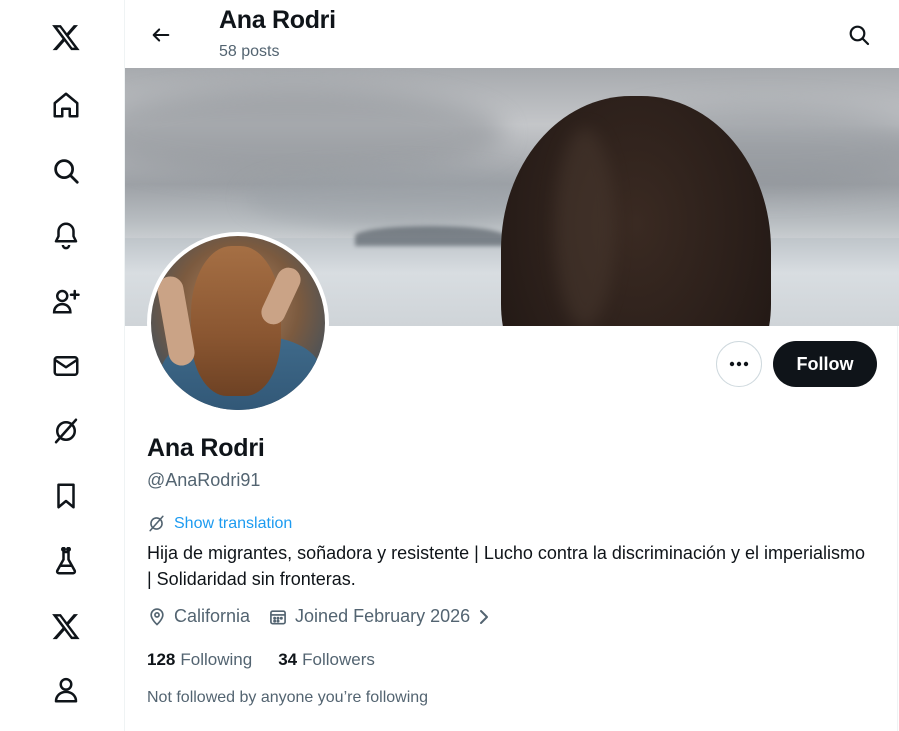 The width and height of the screenshot is (899, 731). Describe the element at coordinates (825, 364) in the screenshot. I see `follow-button: Follow` at that location.